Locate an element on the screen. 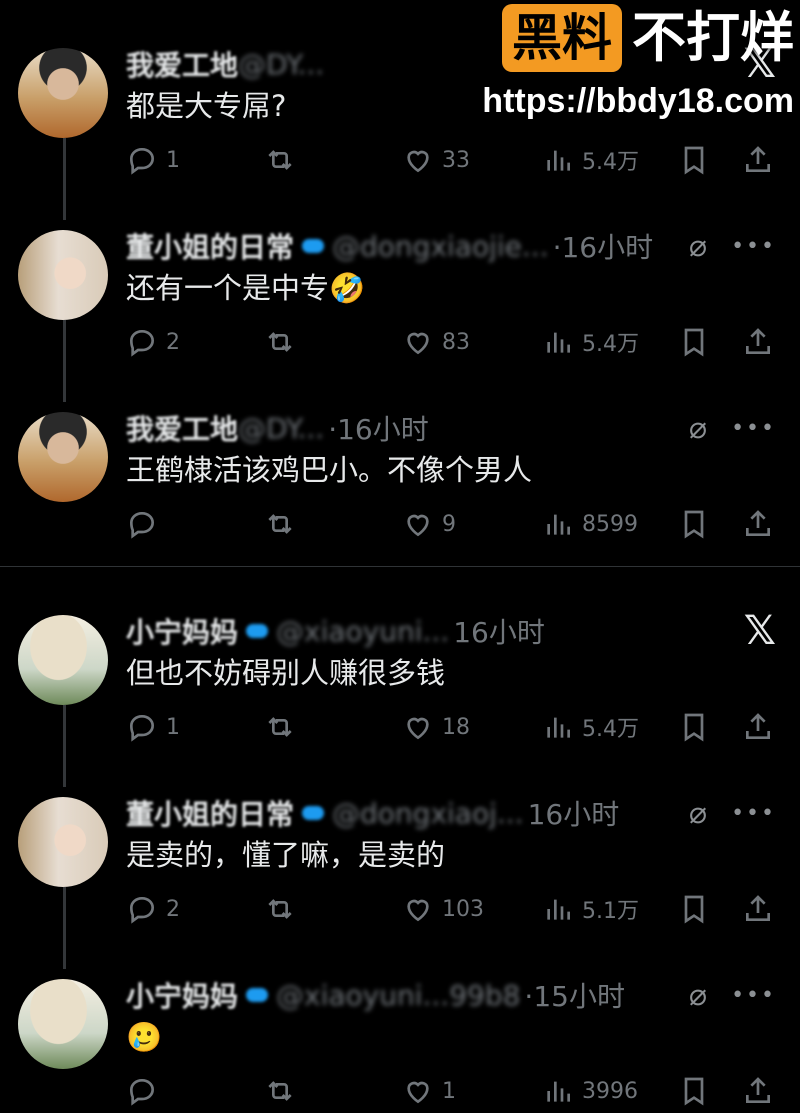 The height and width of the screenshot is (1113, 800). like-count: 33 is located at coordinates (456, 160).